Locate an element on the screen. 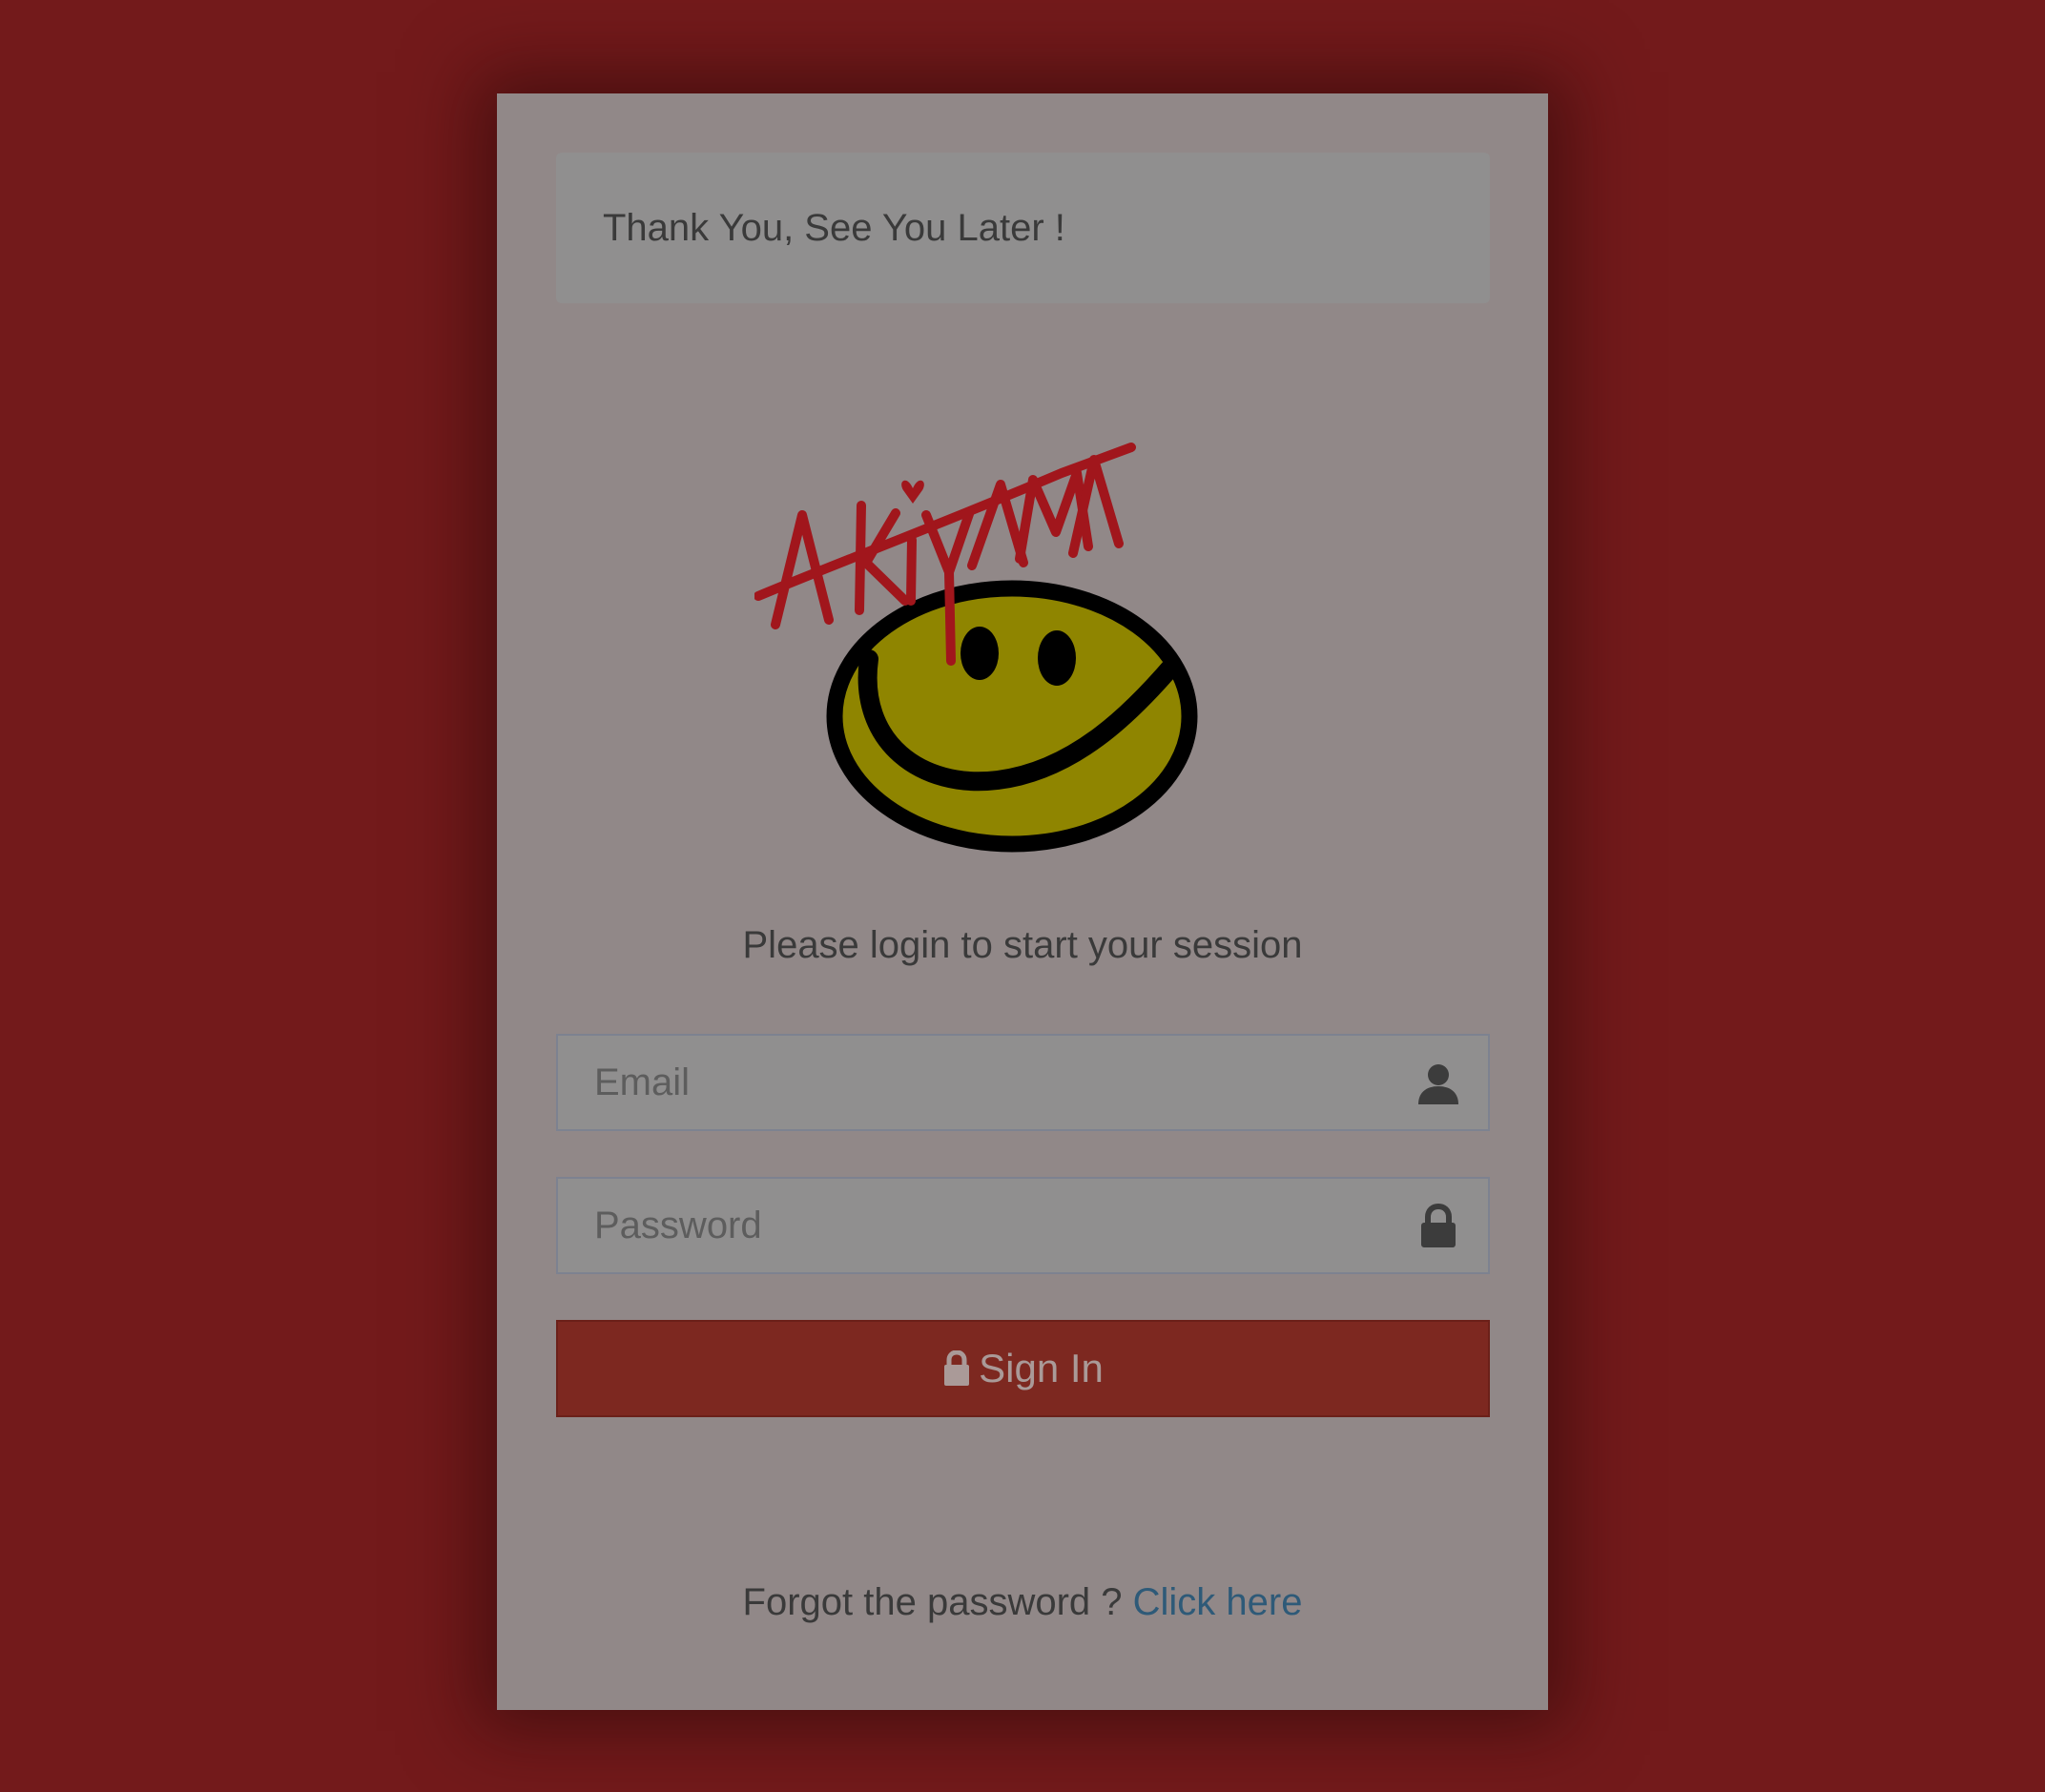 The height and width of the screenshot is (1792, 2045). login-subtitle: Please login to start your session is located at coordinates (1022, 945).